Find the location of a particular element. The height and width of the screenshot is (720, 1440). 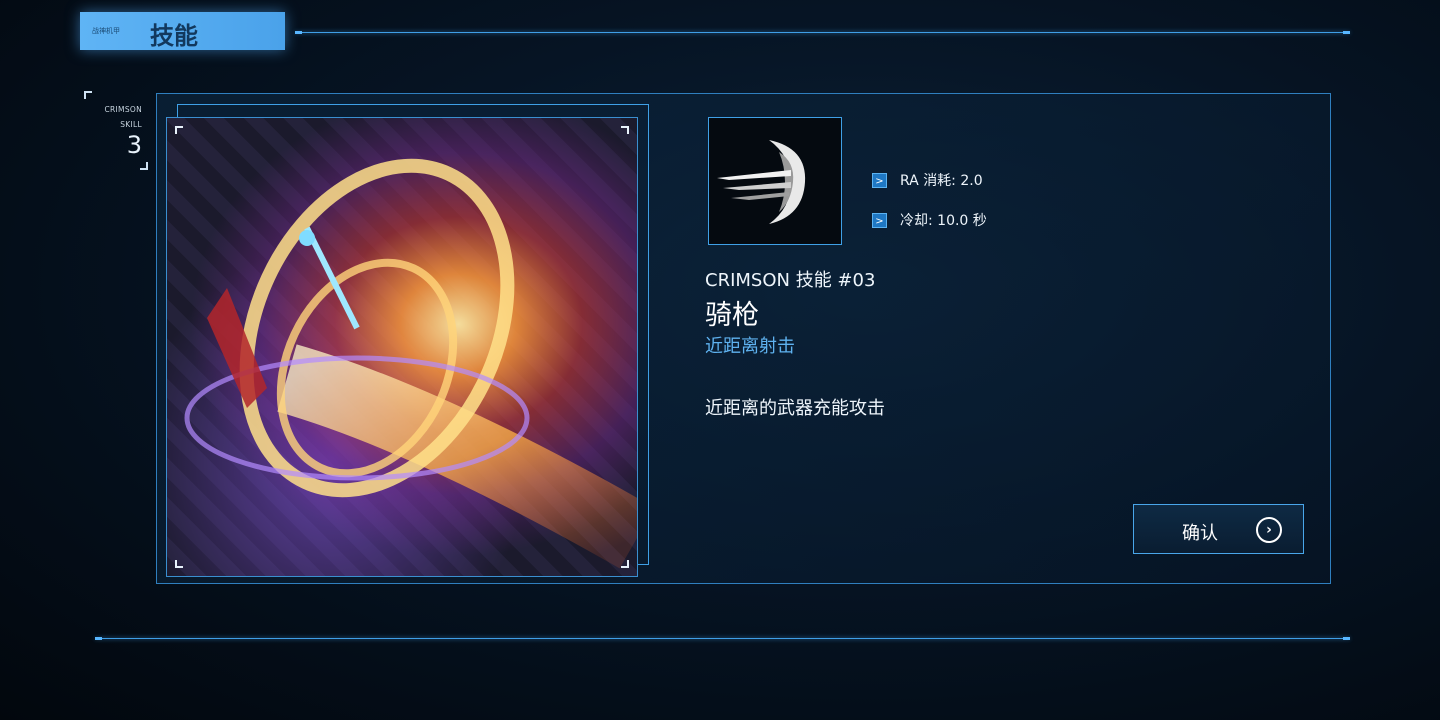

footer-divider is located at coordinates (722, 638).